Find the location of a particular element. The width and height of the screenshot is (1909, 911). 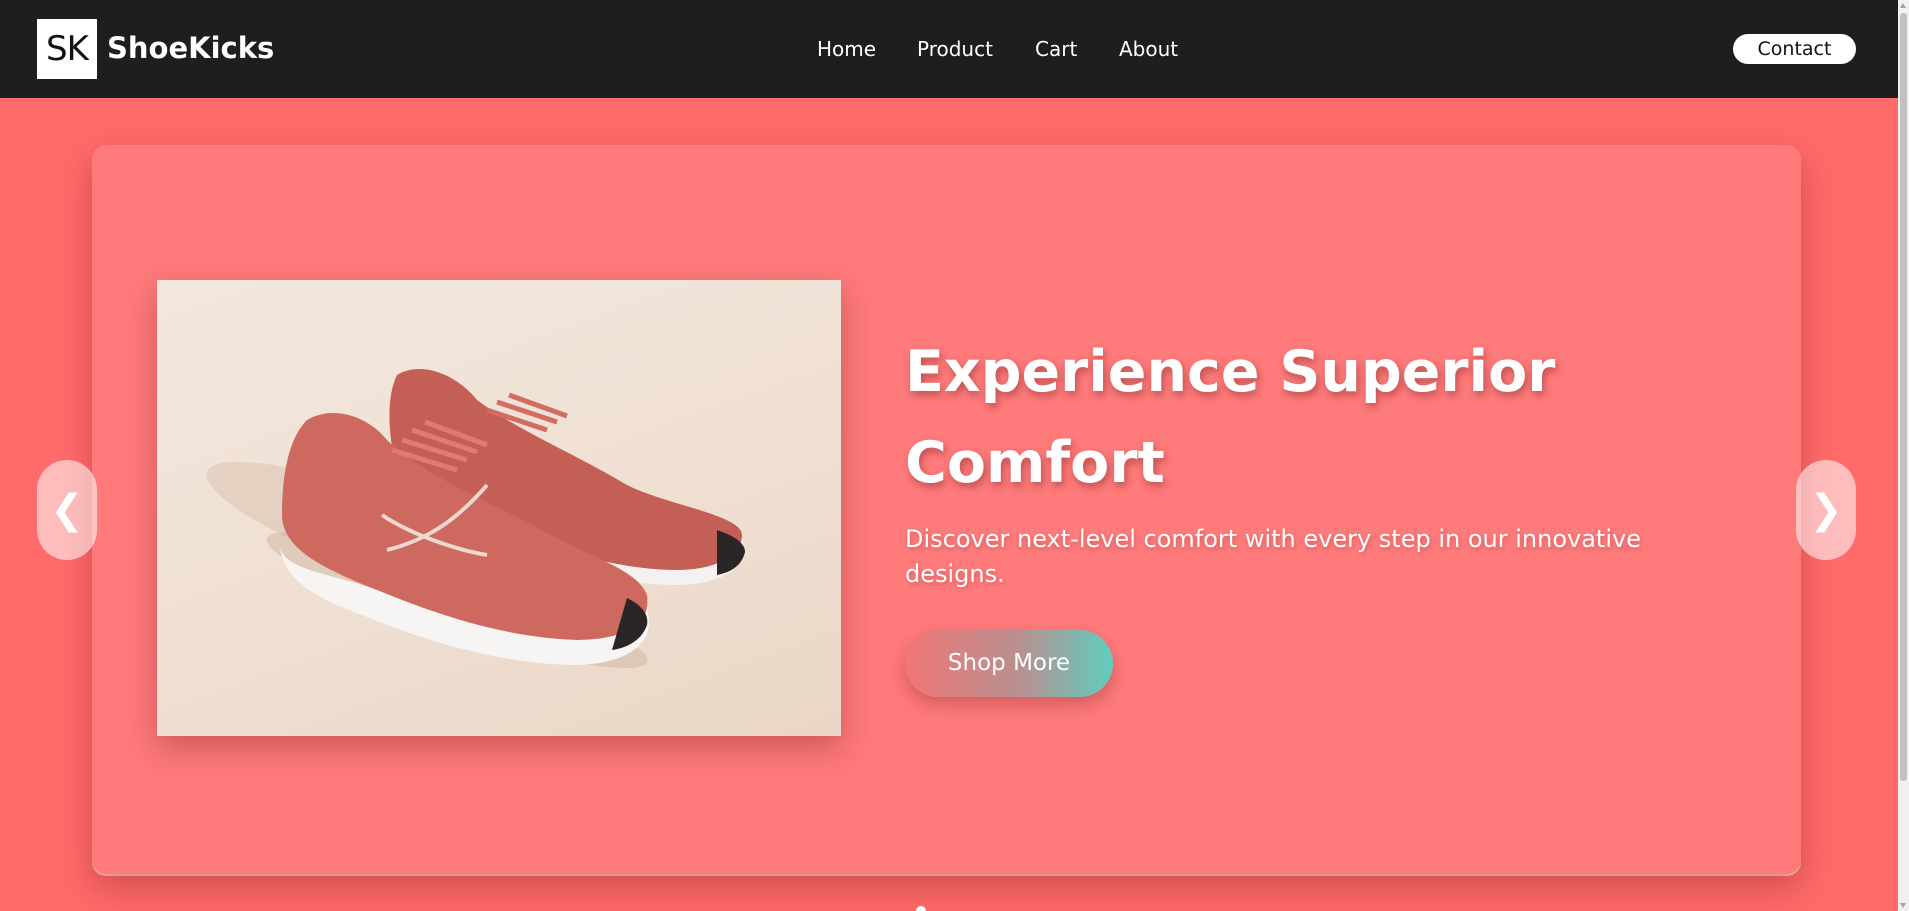

carousel-next-button: ❯ is located at coordinates (1826, 510).